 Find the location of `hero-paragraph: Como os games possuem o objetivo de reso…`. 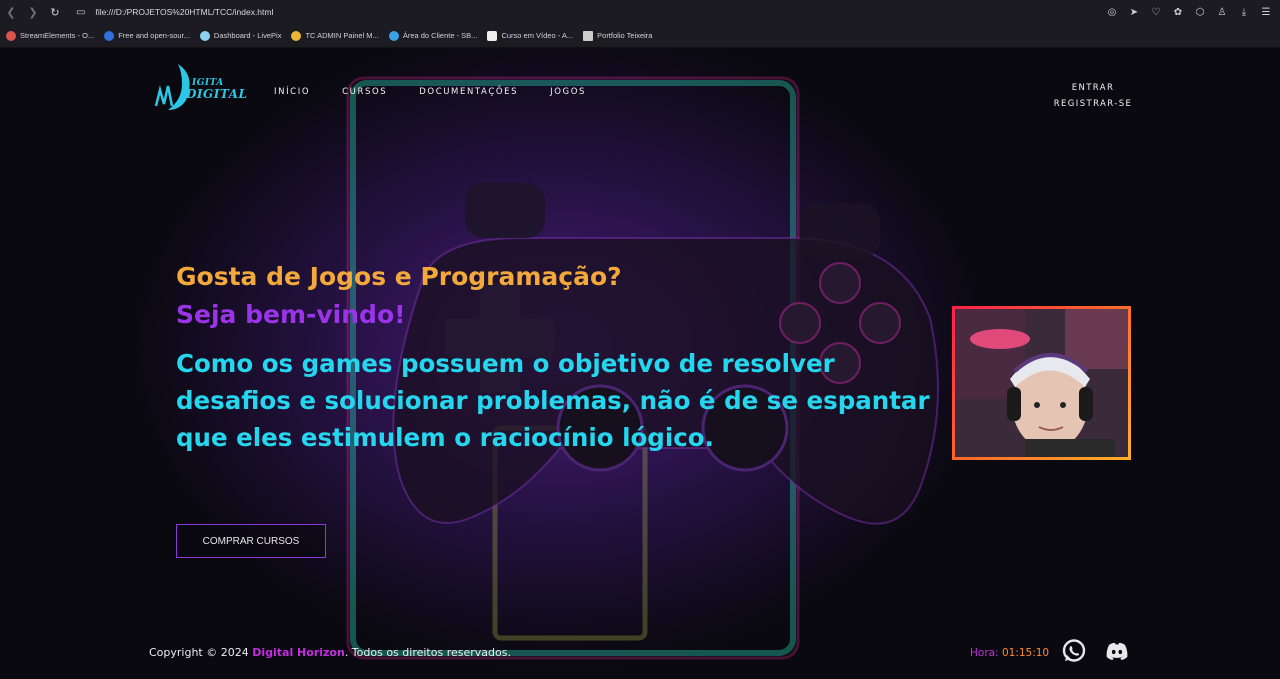

hero-paragraph: Como os games possuem o objetivo de reso… is located at coordinates (553, 400).